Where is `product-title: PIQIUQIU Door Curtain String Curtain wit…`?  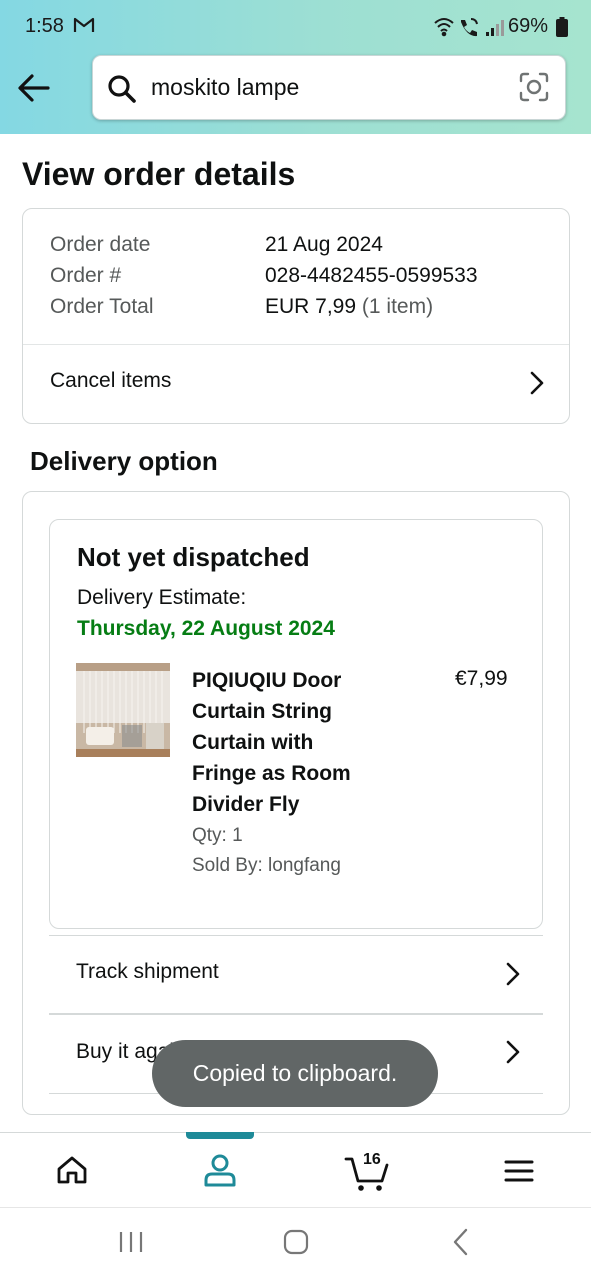
product-title: PIQIUQIU Door Curtain String Curtain wit… is located at coordinates (287, 742).